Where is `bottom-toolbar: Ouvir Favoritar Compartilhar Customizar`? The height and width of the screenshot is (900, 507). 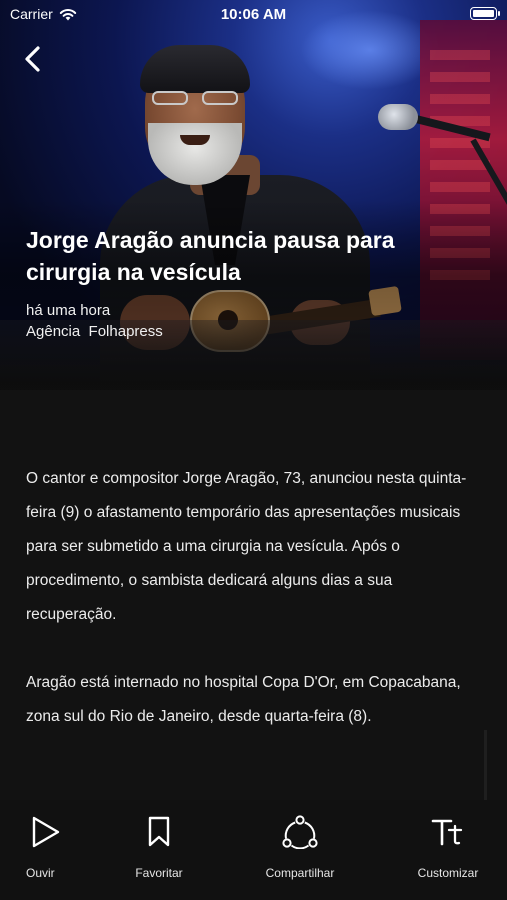
bottom-toolbar: Ouvir Favoritar Compartilhar Customizar is located at coordinates (253, 850).